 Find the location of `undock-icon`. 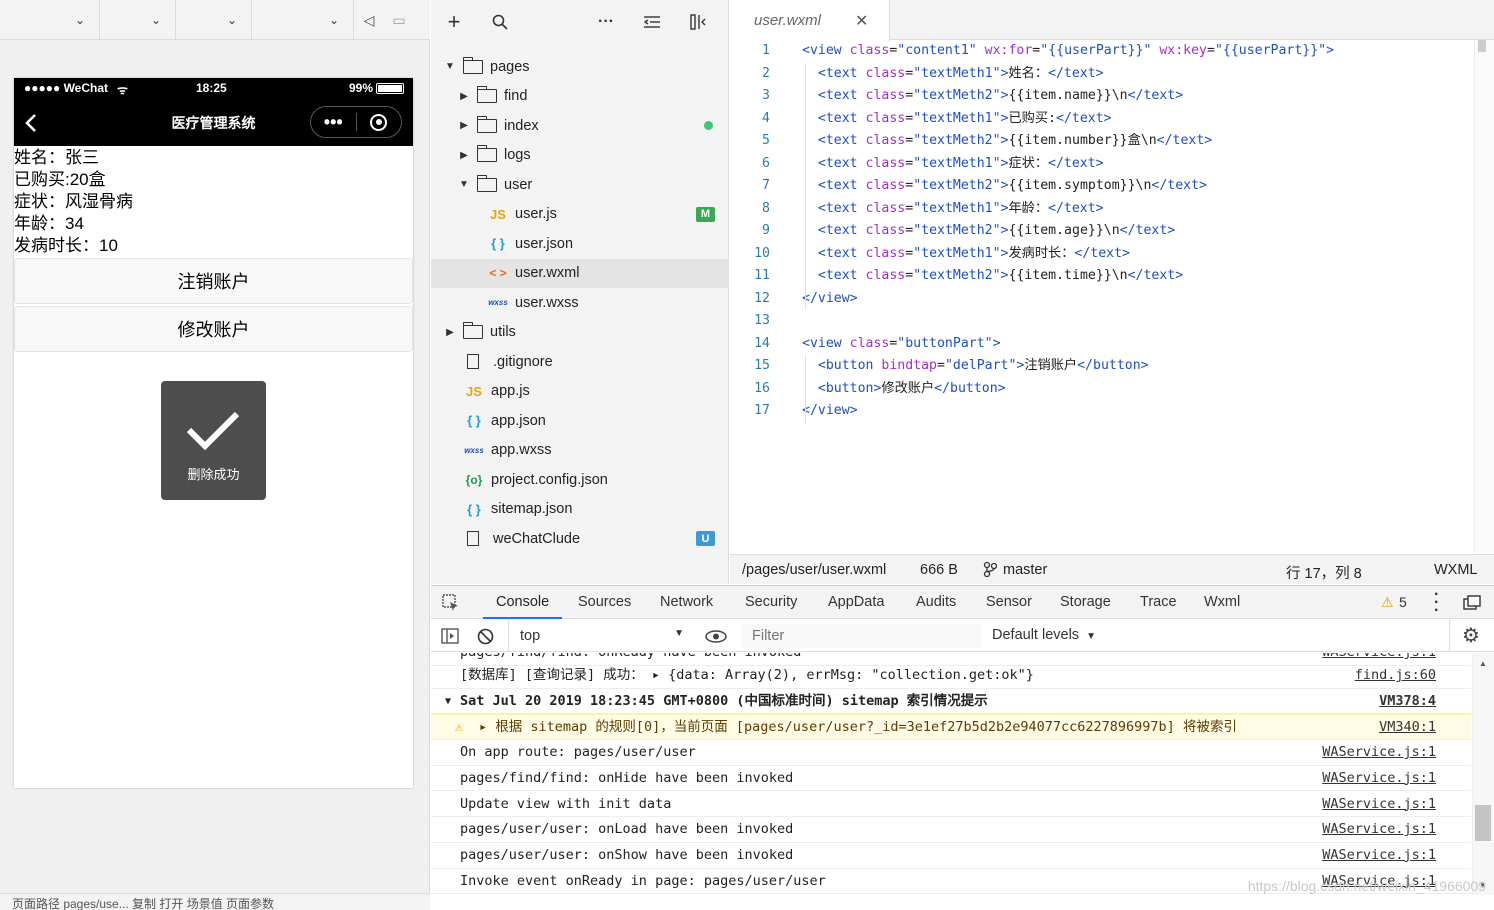

undock-icon is located at coordinates (1472, 603).